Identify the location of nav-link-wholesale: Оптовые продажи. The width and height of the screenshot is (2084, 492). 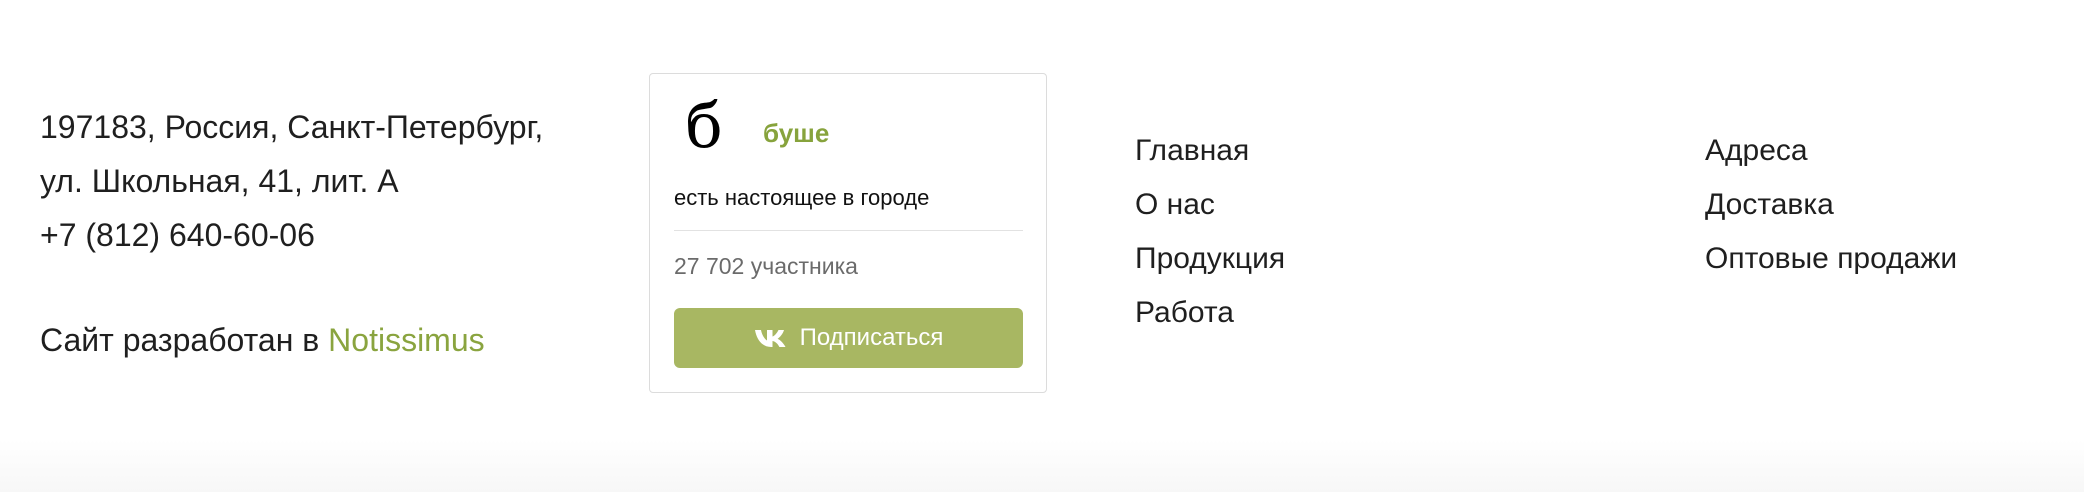
(1831, 258).